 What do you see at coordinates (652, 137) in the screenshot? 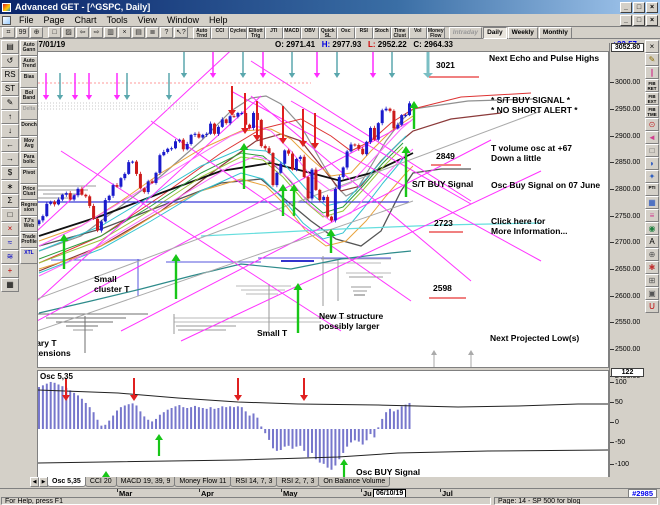
I see `mob-icon: ◄` at bounding box center [652, 137].